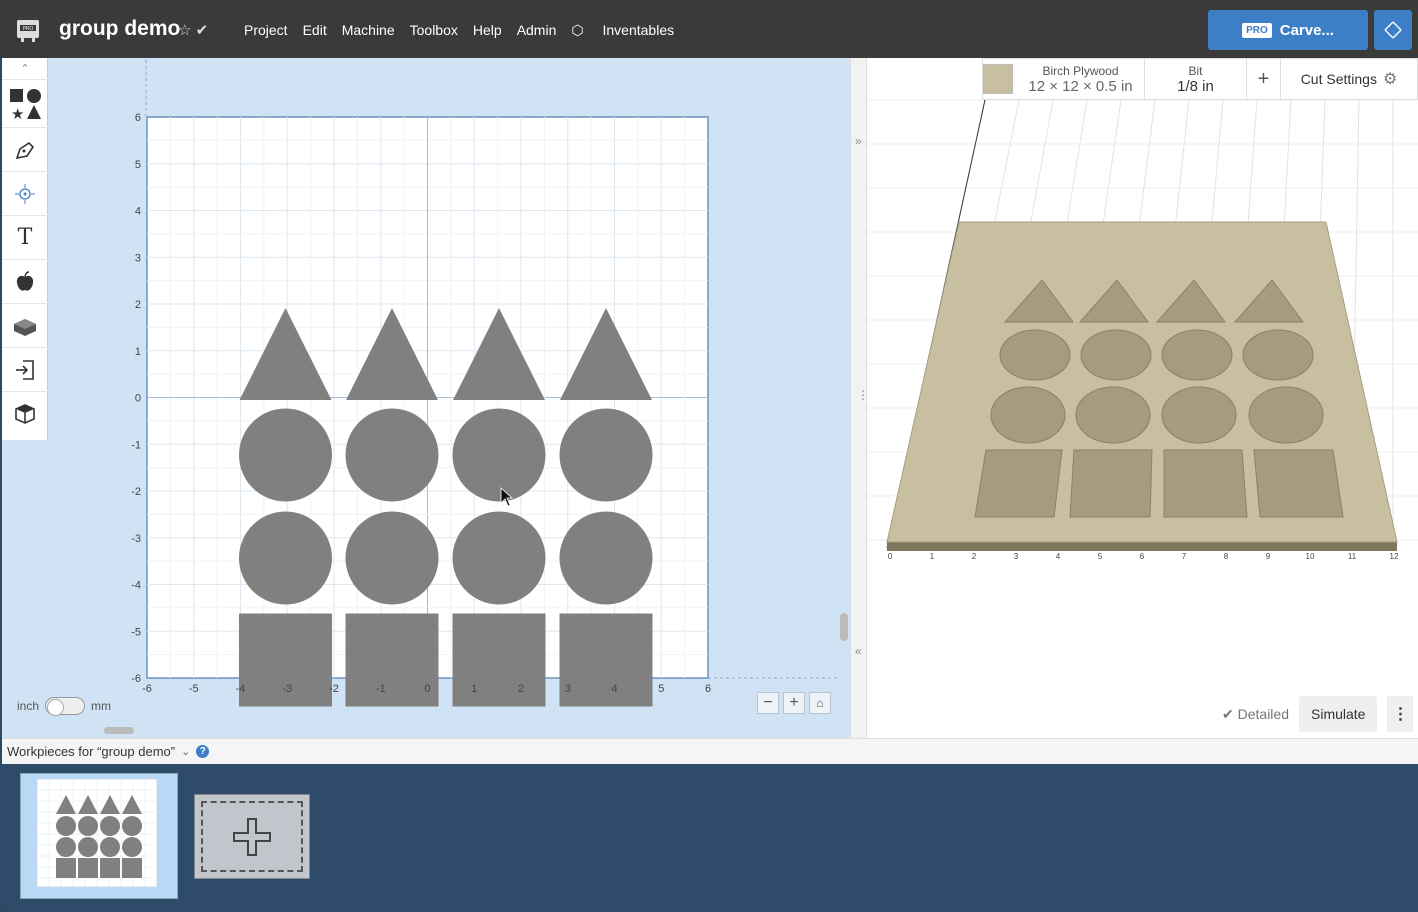 This screenshot has height=912, width=1418. I want to click on chevron-down-icon: ⌄, so click(185, 751).